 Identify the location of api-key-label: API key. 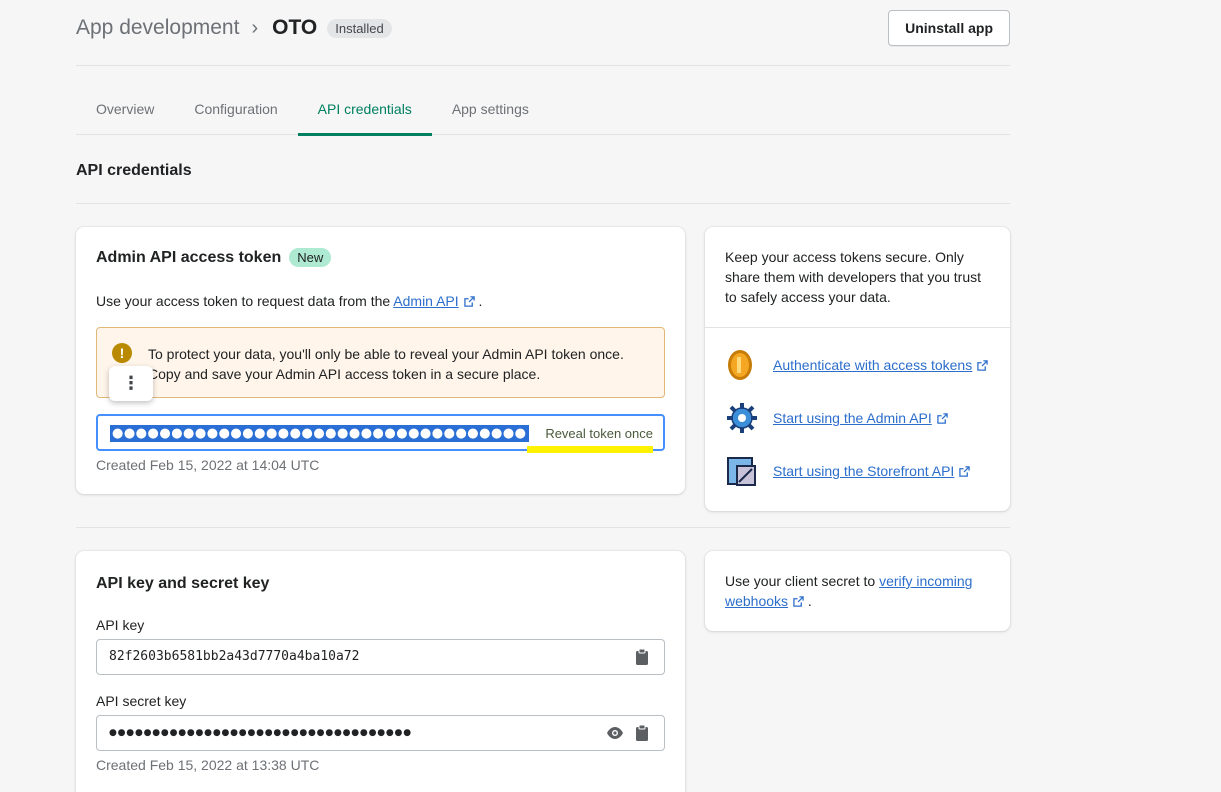
(120, 625).